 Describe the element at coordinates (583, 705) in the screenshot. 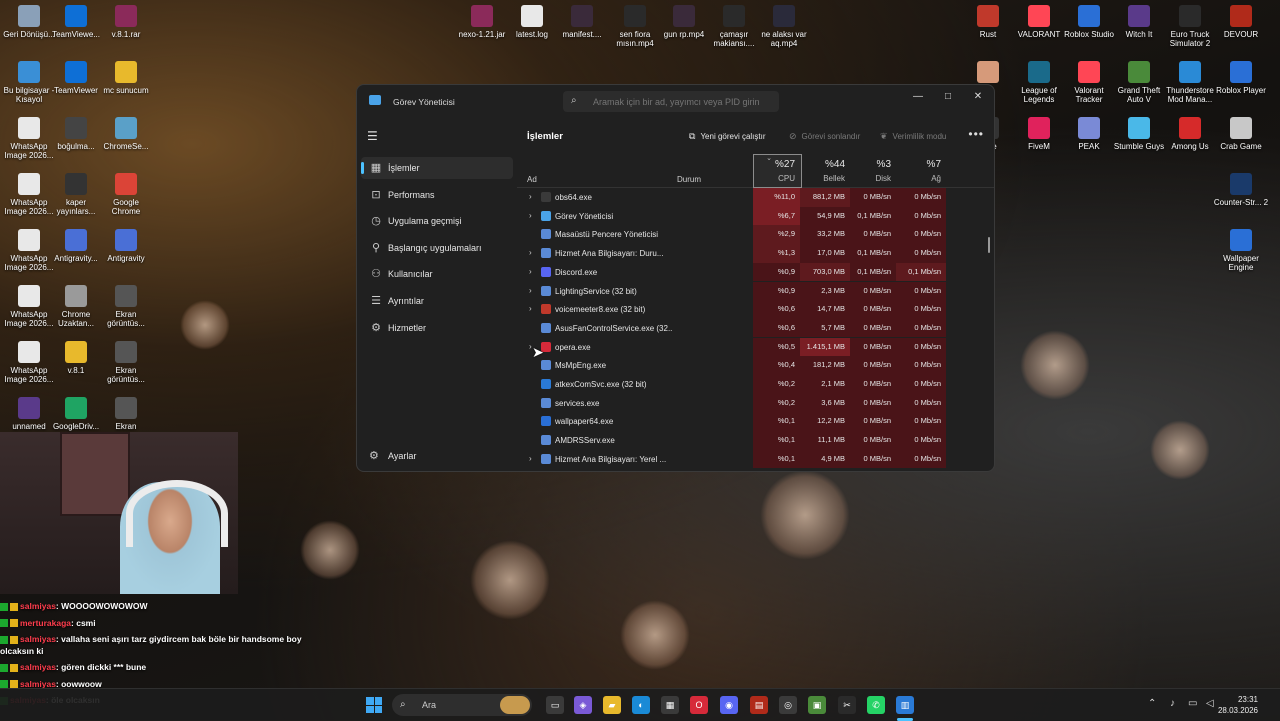

I see `copilot-icon: ◈` at that location.